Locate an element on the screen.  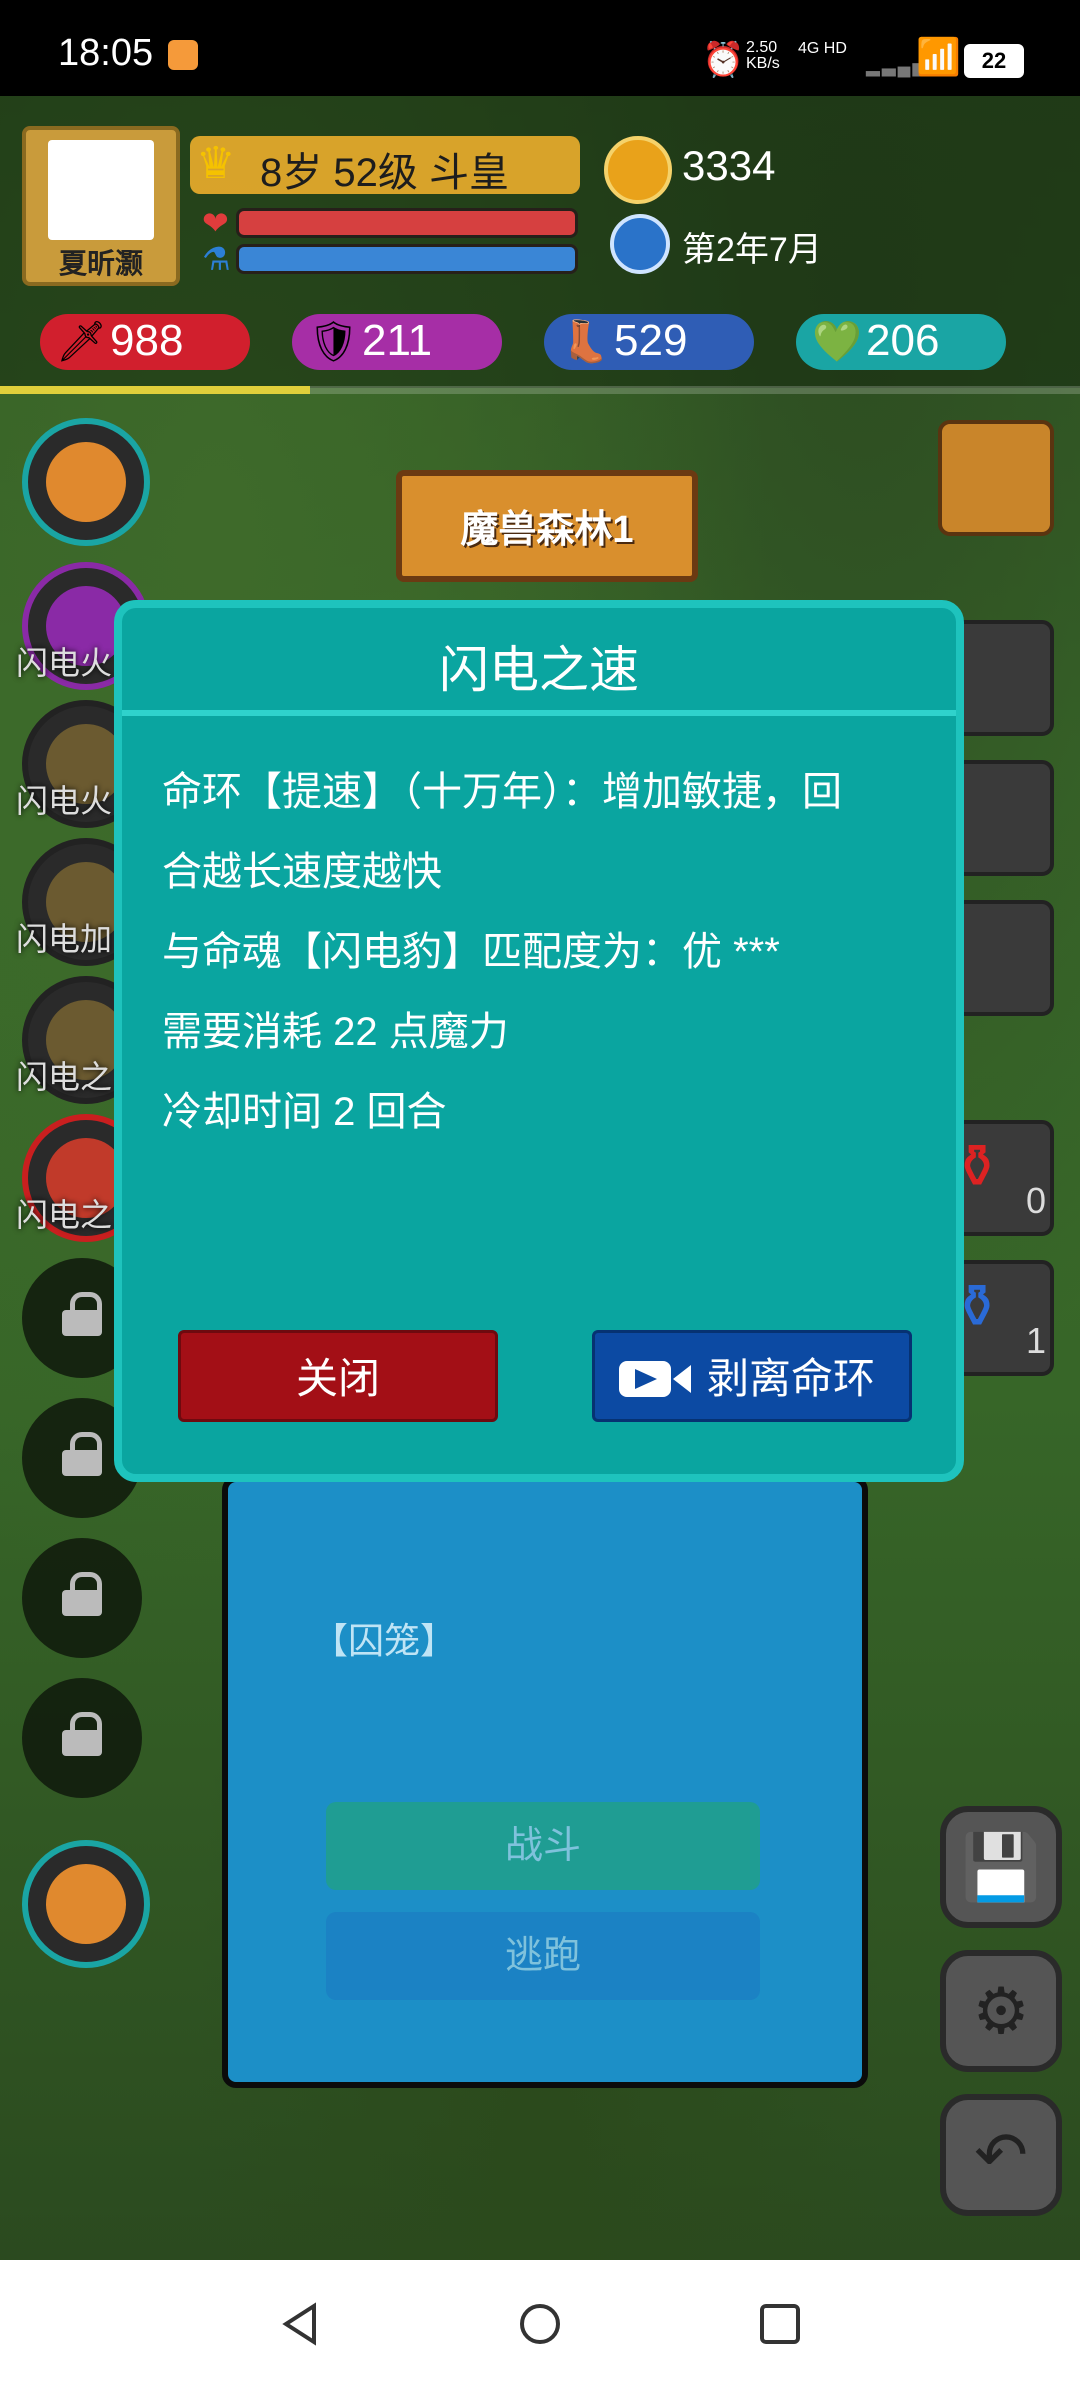
wifi-icon: 📶 is located at coordinates (938, 56).